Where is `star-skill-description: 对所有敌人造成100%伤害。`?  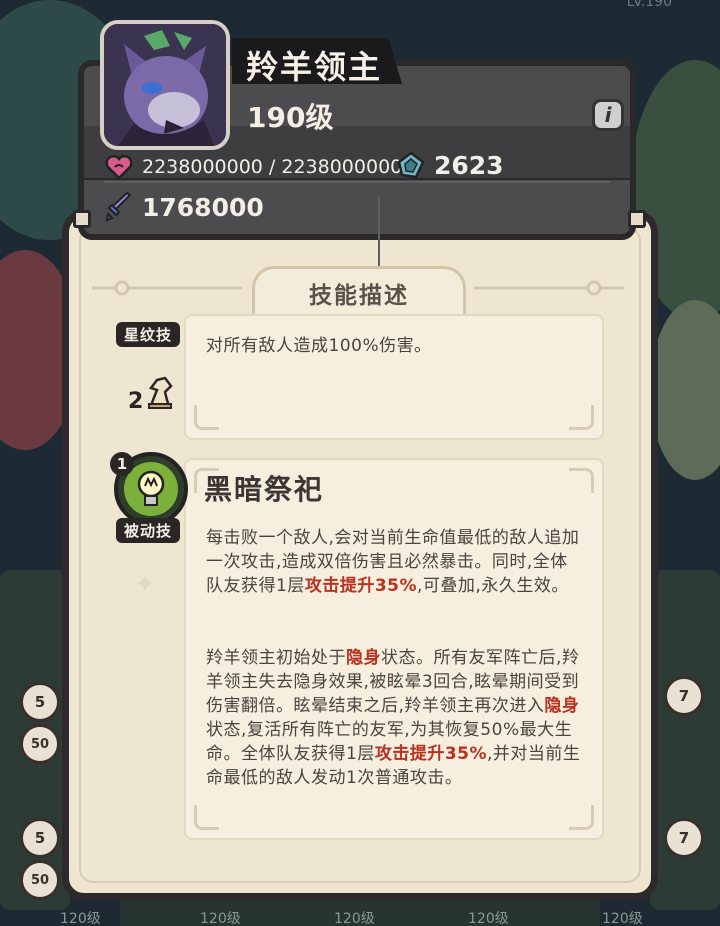
star-skill-description: 对所有敌人造成100%伤害。 is located at coordinates (319, 346).